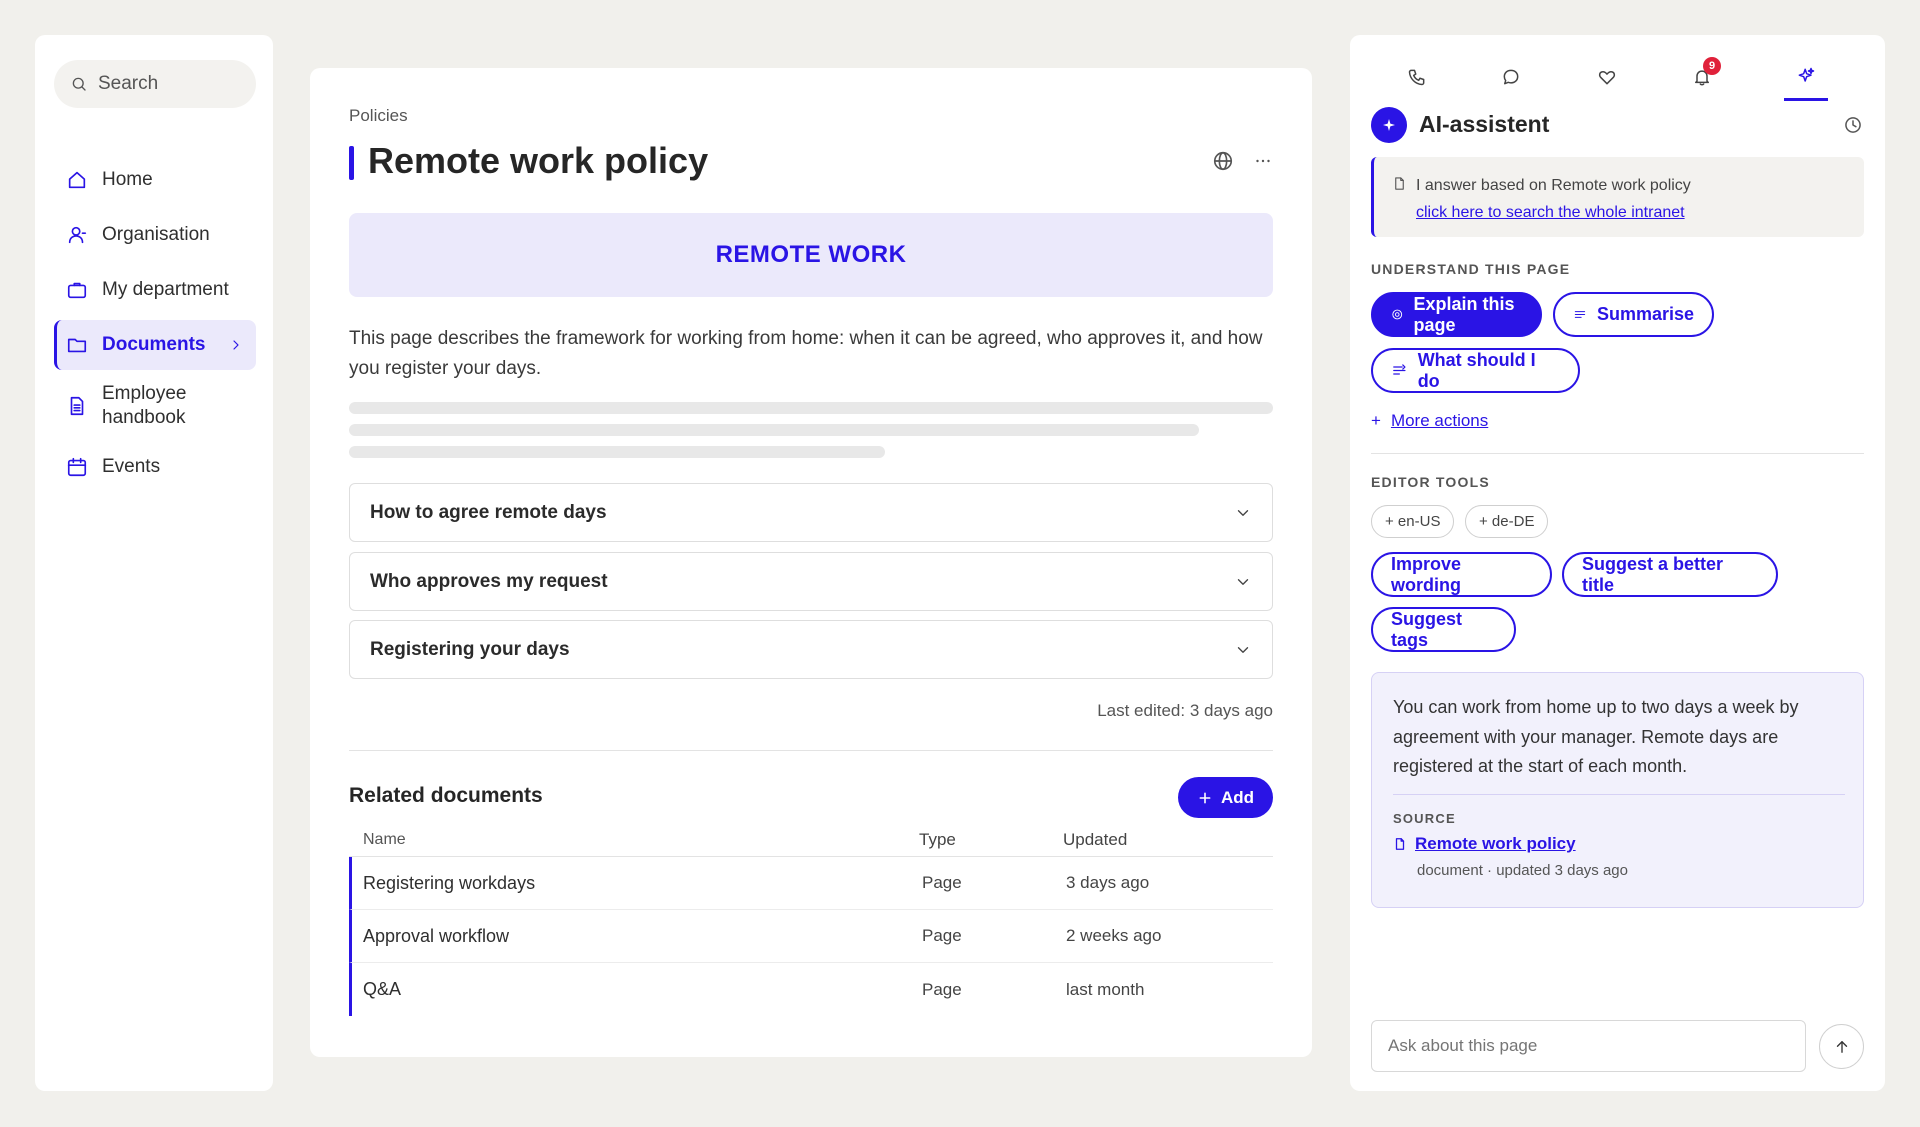 Image resolution: width=1920 pixels, height=1127 pixels. What do you see at coordinates (1105, 989) in the screenshot?
I see `cell-updated: last month` at bounding box center [1105, 989].